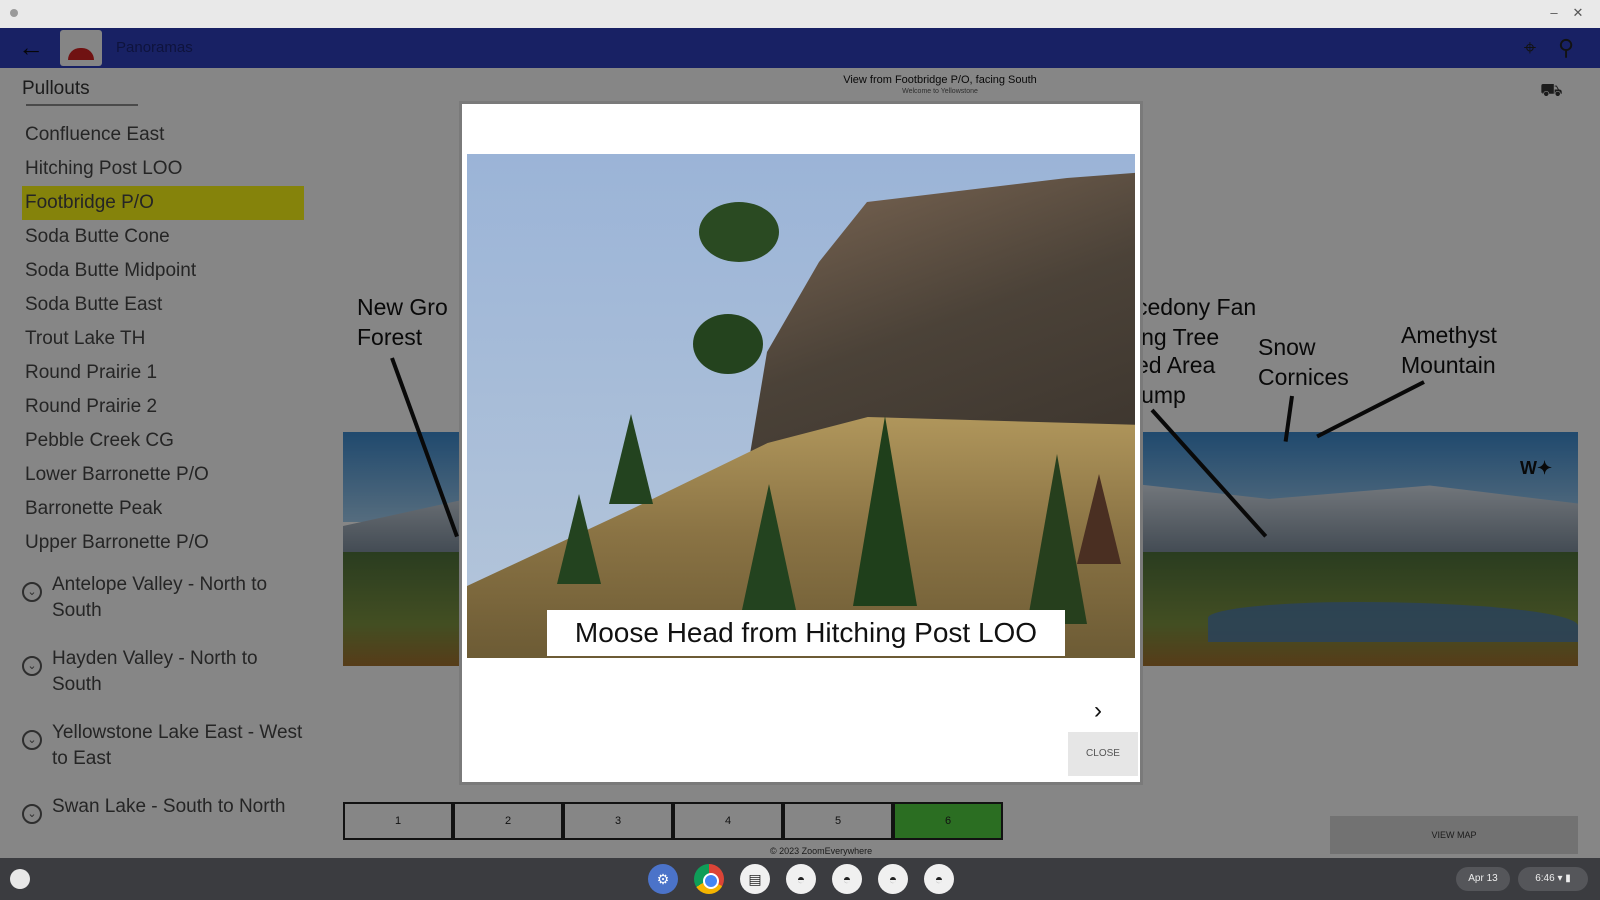 The height and width of the screenshot is (900, 1600). What do you see at coordinates (20, 879) in the screenshot?
I see `launcher-icon` at bounding box center [20, 879].